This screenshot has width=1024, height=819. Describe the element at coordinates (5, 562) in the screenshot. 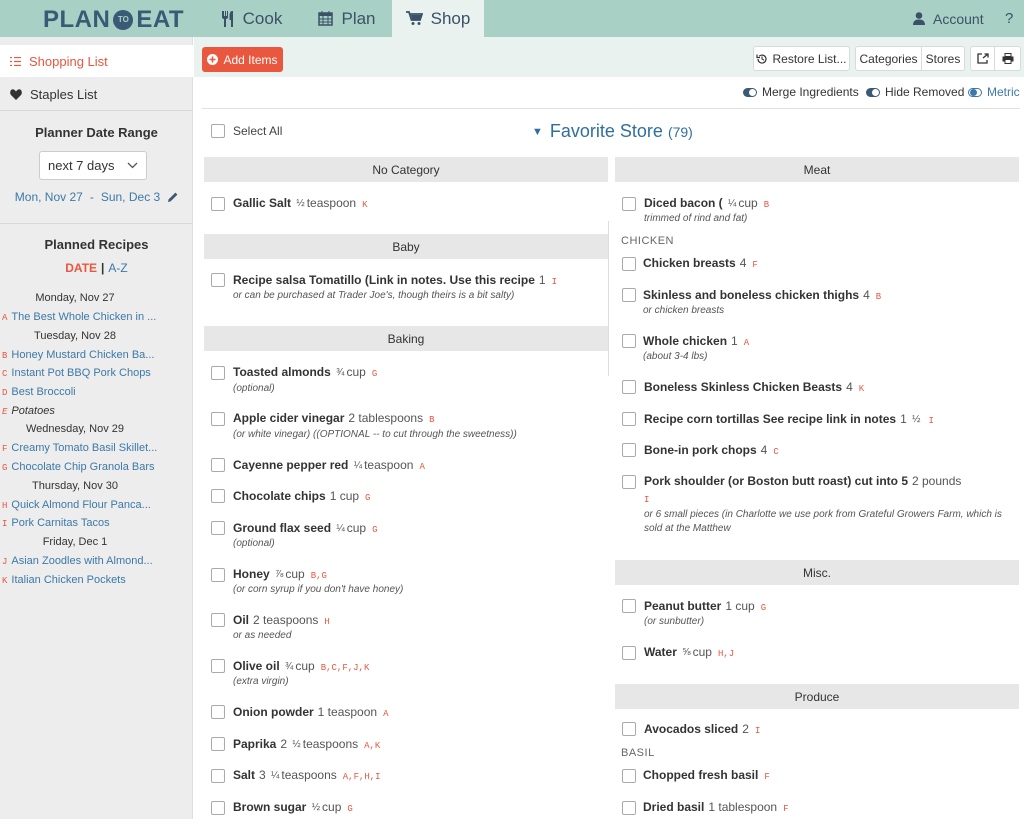

I see `recipe-letter: J` at that location.